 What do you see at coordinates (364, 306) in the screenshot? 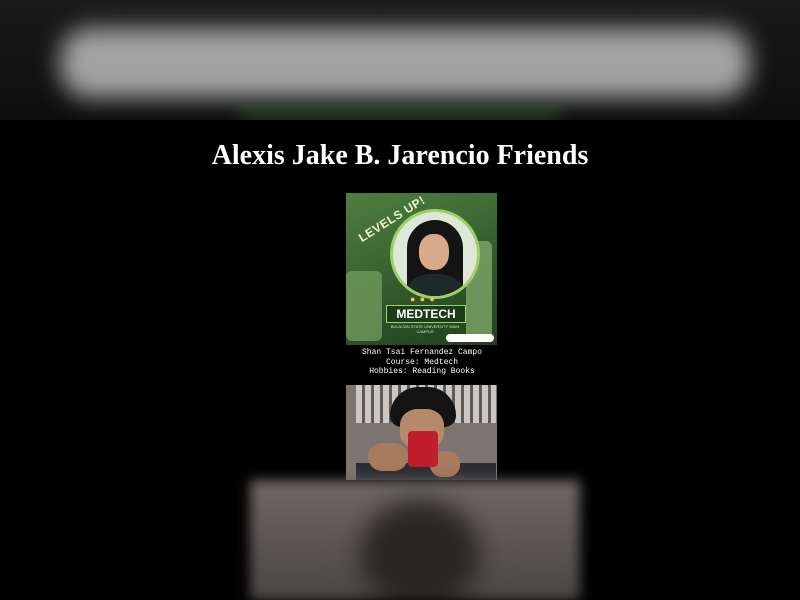
I see `microscope-graphic` at bounding box center [364, 306].